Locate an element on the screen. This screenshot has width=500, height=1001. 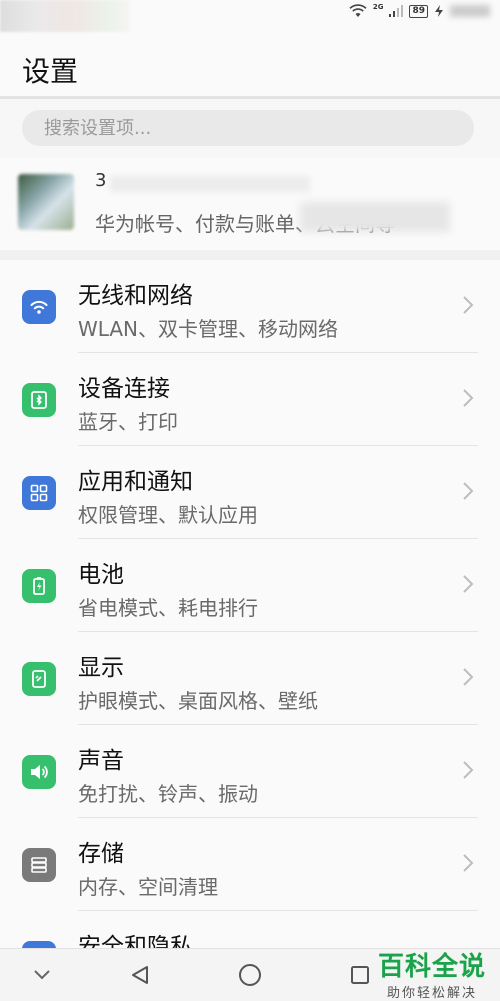
search-input is located at coordinates (243, 128).